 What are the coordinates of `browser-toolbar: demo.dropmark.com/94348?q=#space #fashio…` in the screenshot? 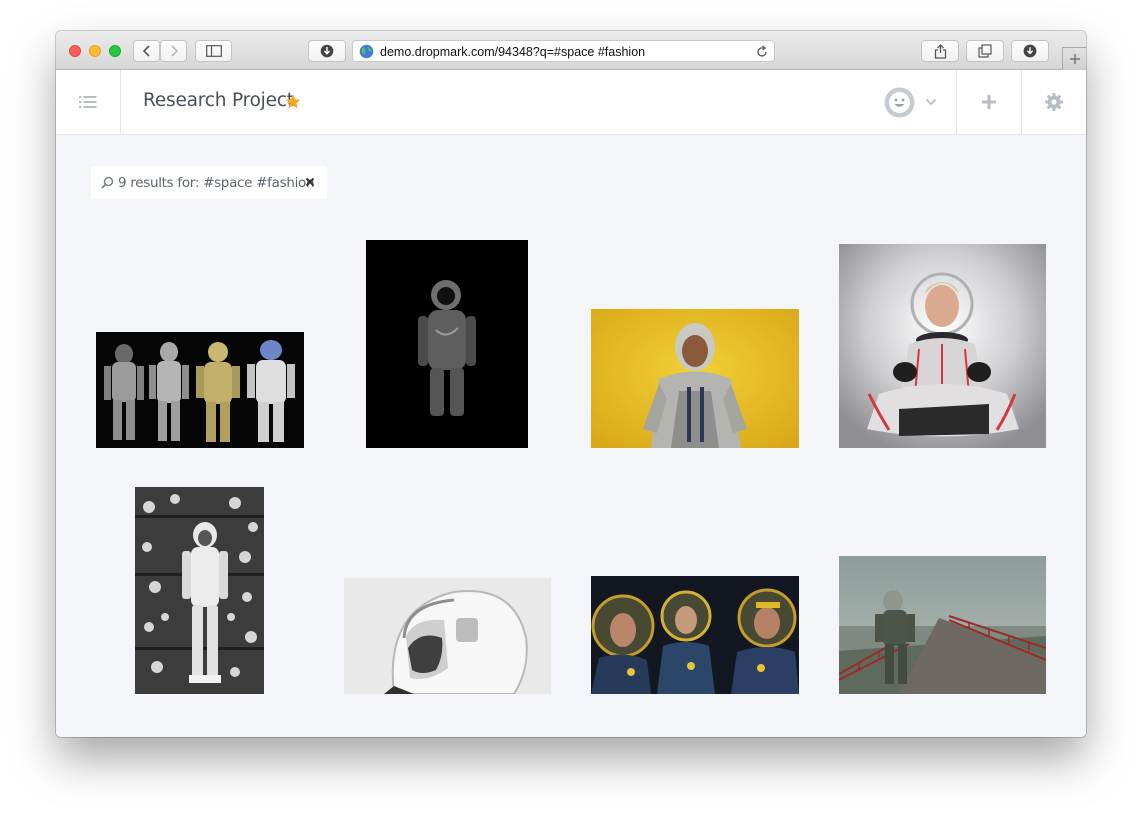 It's located at (571, 50).